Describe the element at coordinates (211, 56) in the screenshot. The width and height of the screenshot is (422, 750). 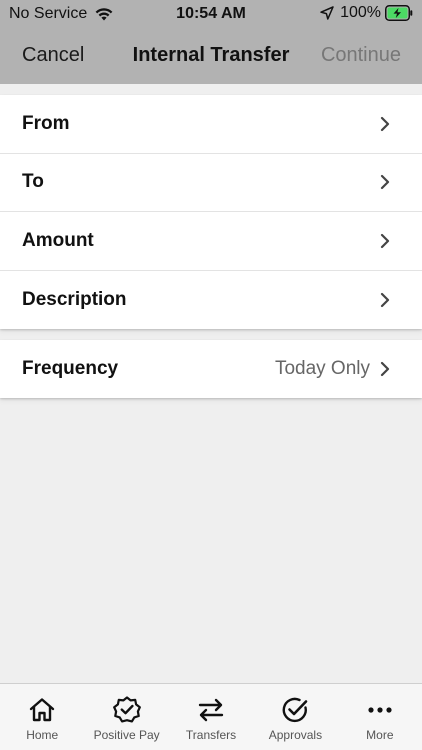
I see `navigation-bar: Cancel Internal Transfer Continue` at that location.